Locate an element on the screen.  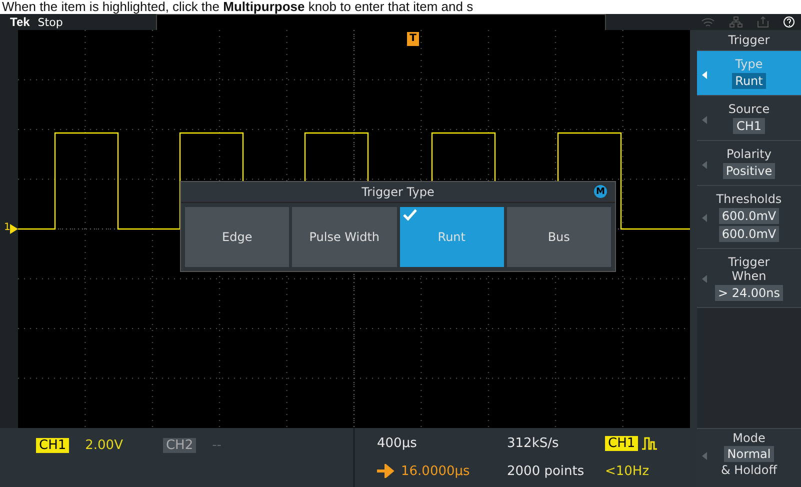
menu-item-label: Type is located at coordinates (749, 64).